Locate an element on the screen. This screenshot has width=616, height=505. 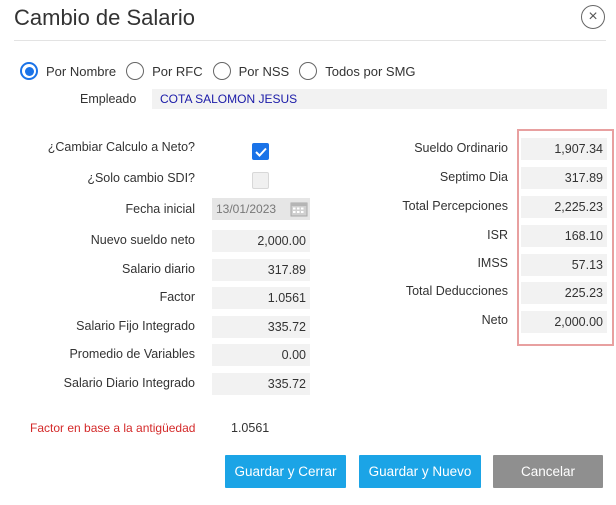
radio-label: Por Nombre is located at coordinates (81, 71).